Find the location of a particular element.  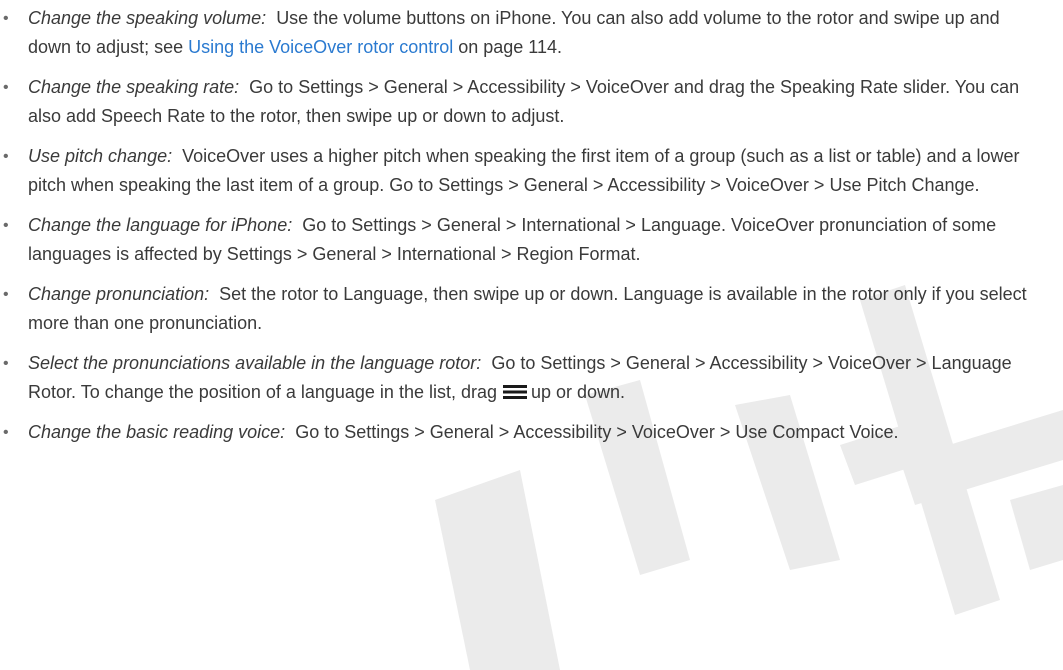

item-page-reference: on page 114. is located at coordinates (507, 47).